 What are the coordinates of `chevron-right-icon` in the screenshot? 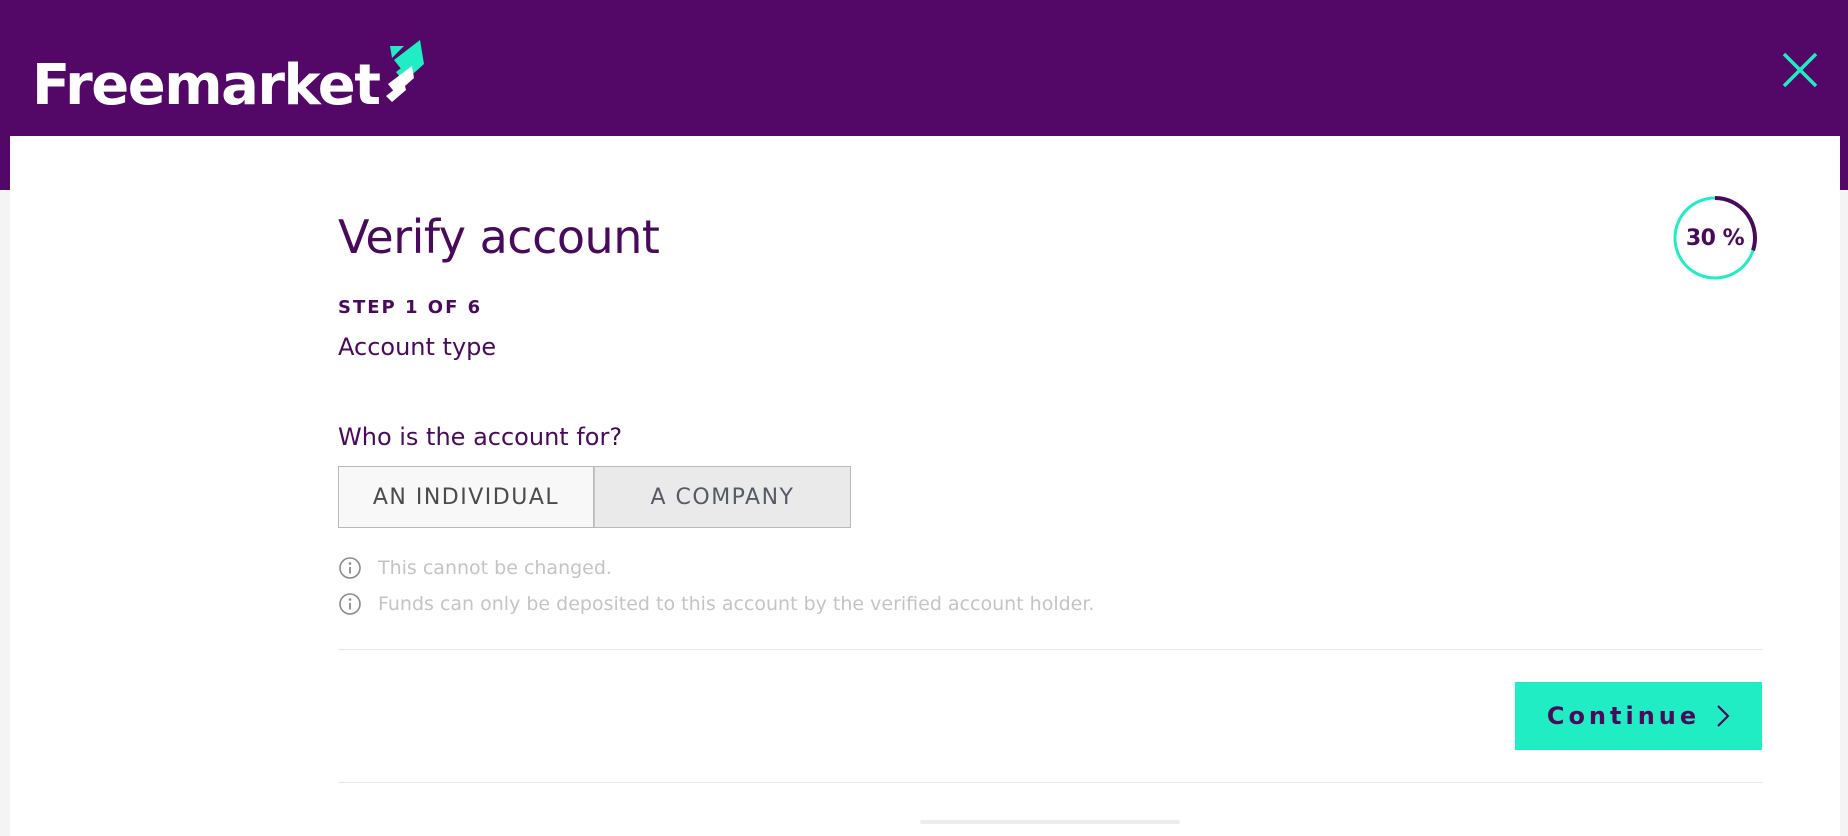 It's located at (1723, 716).